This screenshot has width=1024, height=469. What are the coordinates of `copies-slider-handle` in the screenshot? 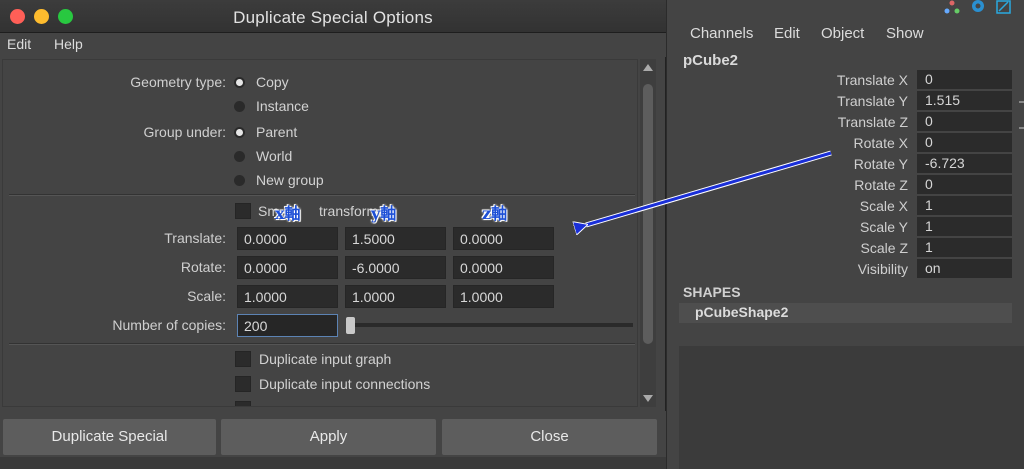 It's located at (350, 325).